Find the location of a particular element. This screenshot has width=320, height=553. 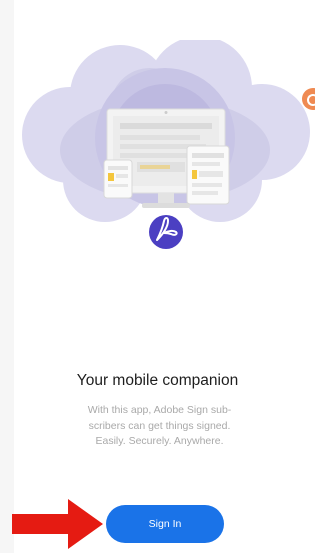

onboarding-title: Your mobile companion is located at coordinates (157, 380).